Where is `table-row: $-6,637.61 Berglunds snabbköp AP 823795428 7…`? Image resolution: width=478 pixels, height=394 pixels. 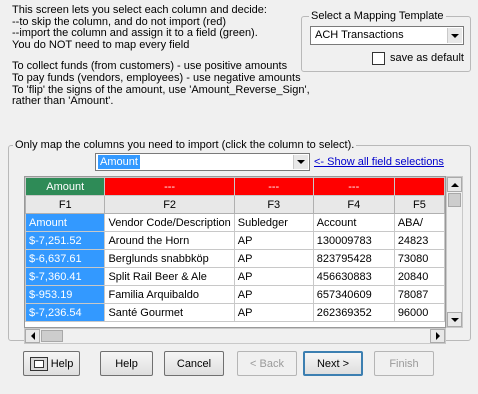 table-row: $-6,637.61 Berglunds snabbköp AP 823795428 7… is located at coordinates (235, 258).